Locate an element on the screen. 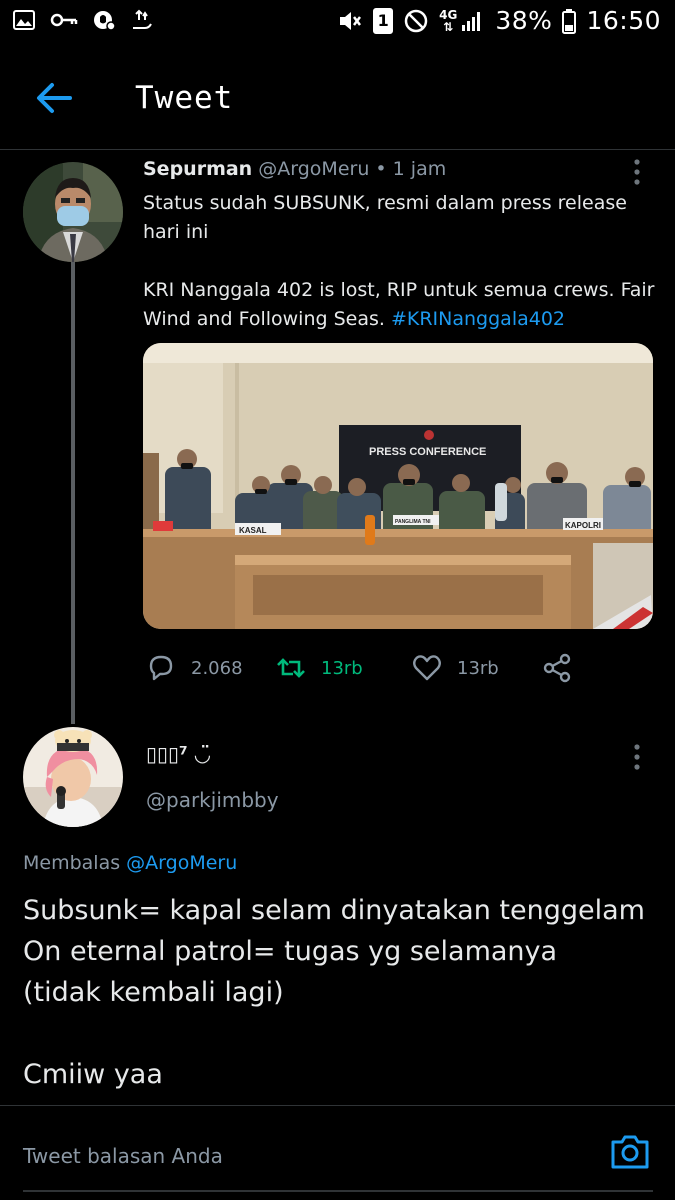 This screenshot has width=675, height=1200. page-title: Tweet is located at coordinates (184, 98).